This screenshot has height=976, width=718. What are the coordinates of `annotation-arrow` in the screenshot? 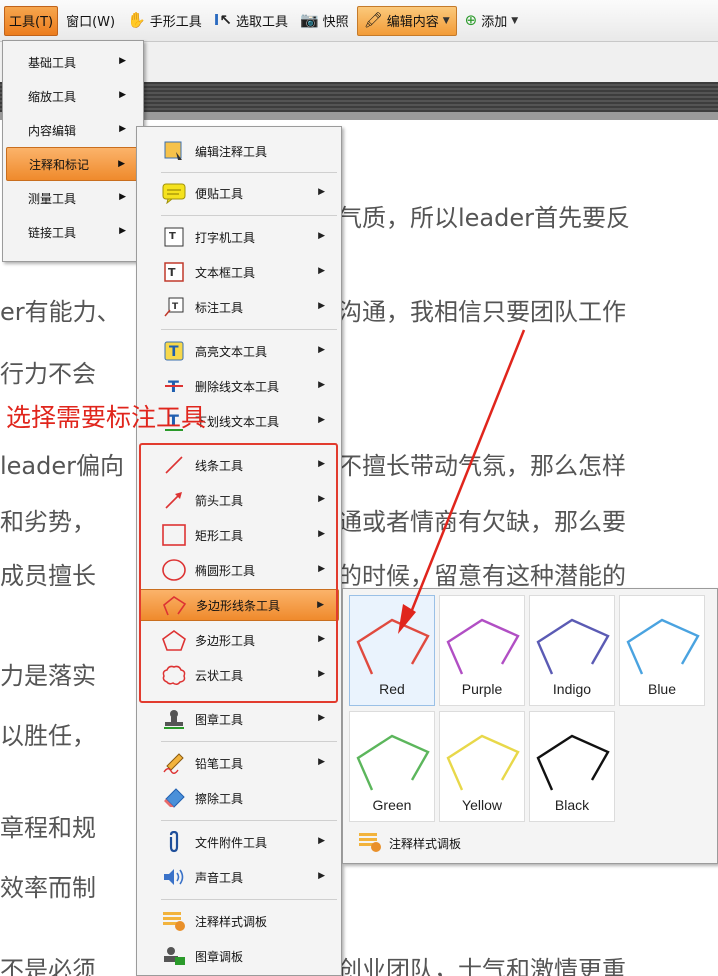 It's located at (462, 481).